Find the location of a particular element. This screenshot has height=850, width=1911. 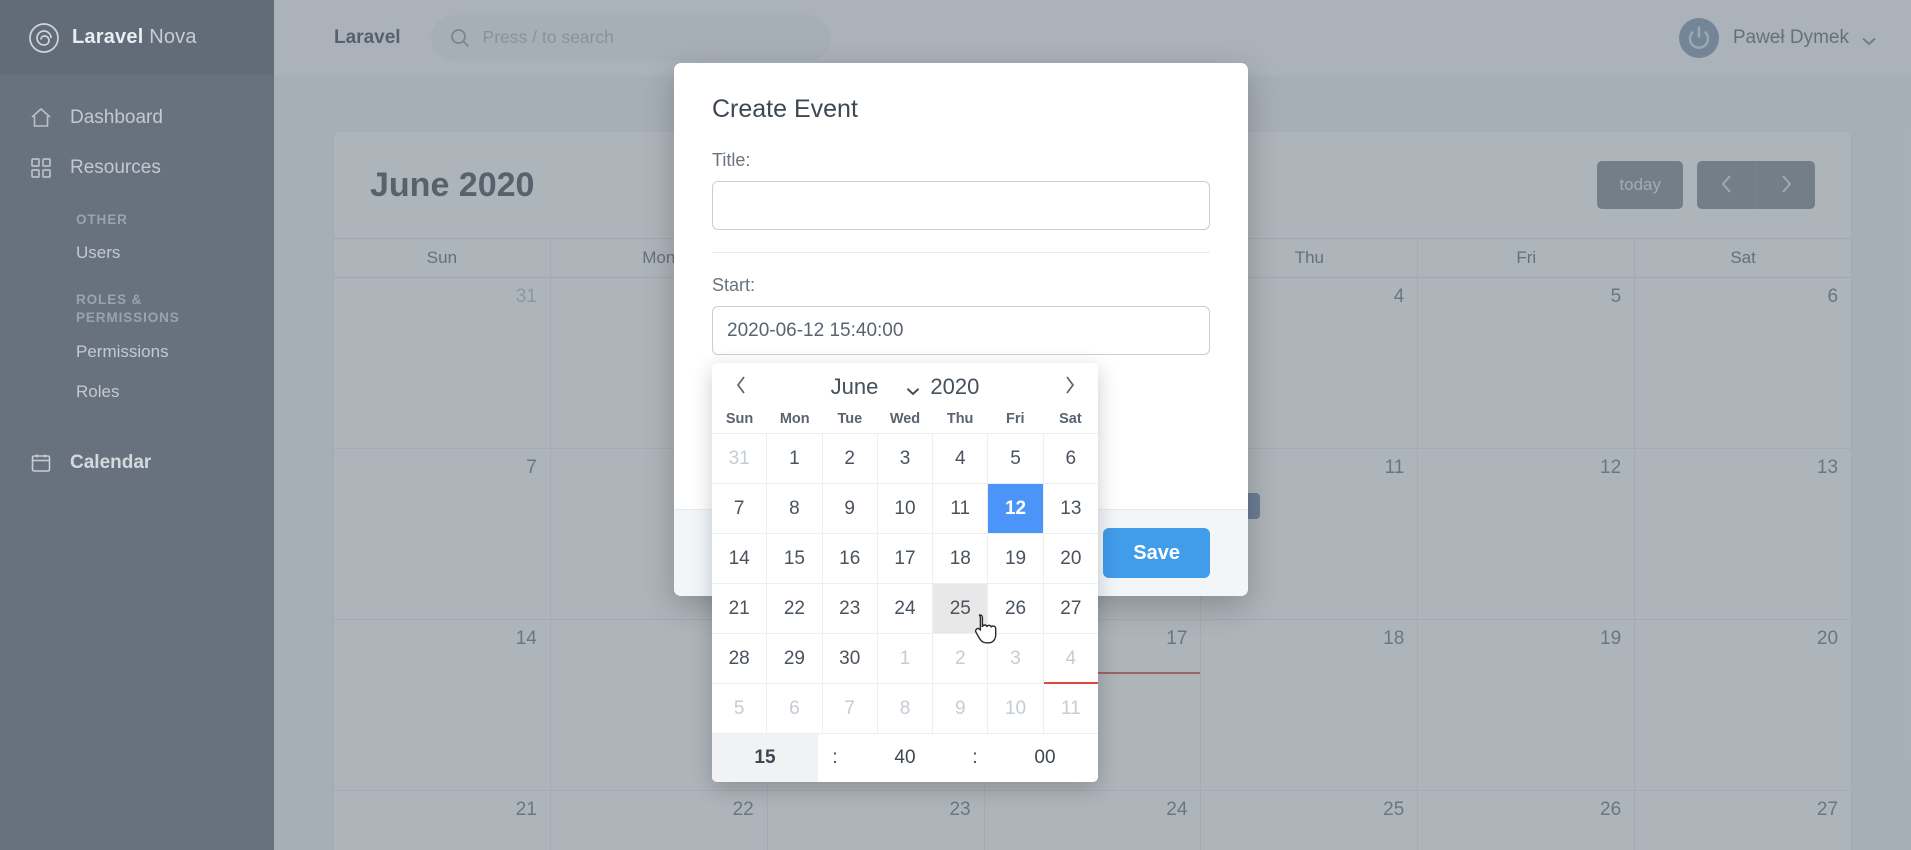

datepicker-day: 17 is located at coordinates (904, 558).